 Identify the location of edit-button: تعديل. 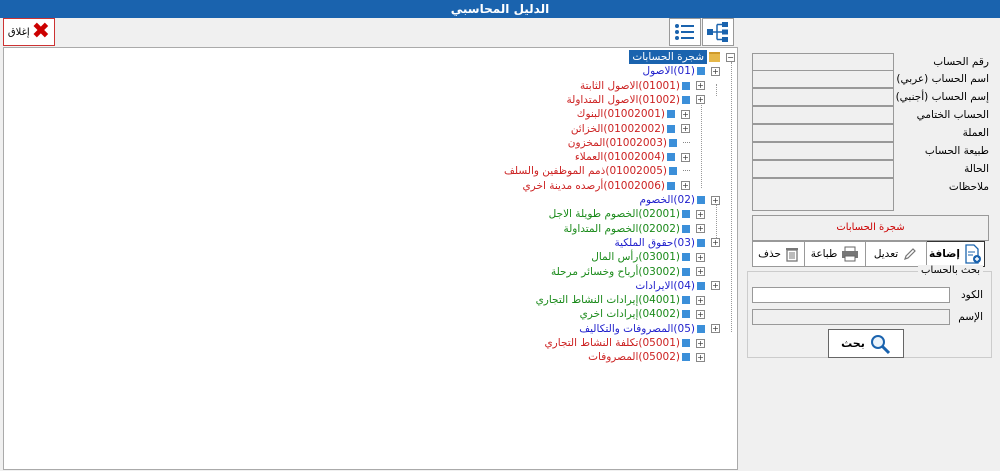
(896, 254).